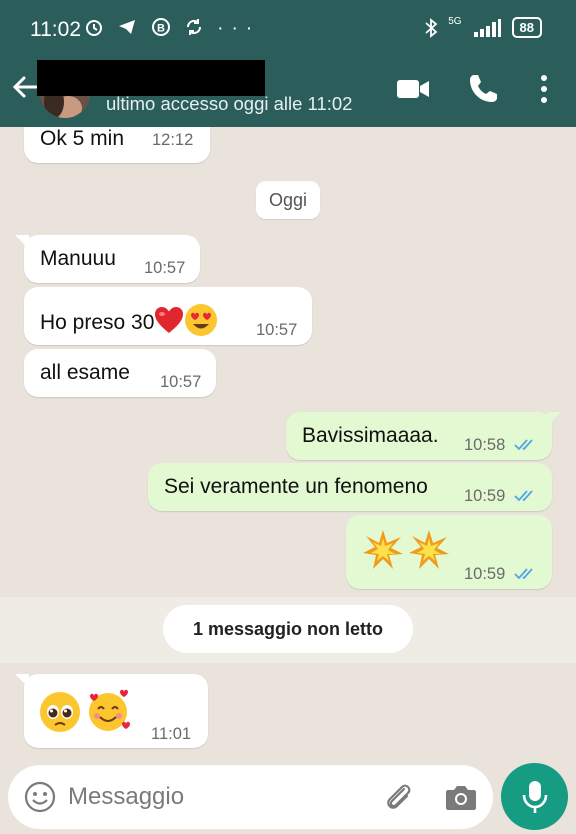 This screenshot has height=834, width=576. What do you see at coordinates (151, 78) in the screenshot?
I see `contact-name-redacted` at bounding box center [151, 78].